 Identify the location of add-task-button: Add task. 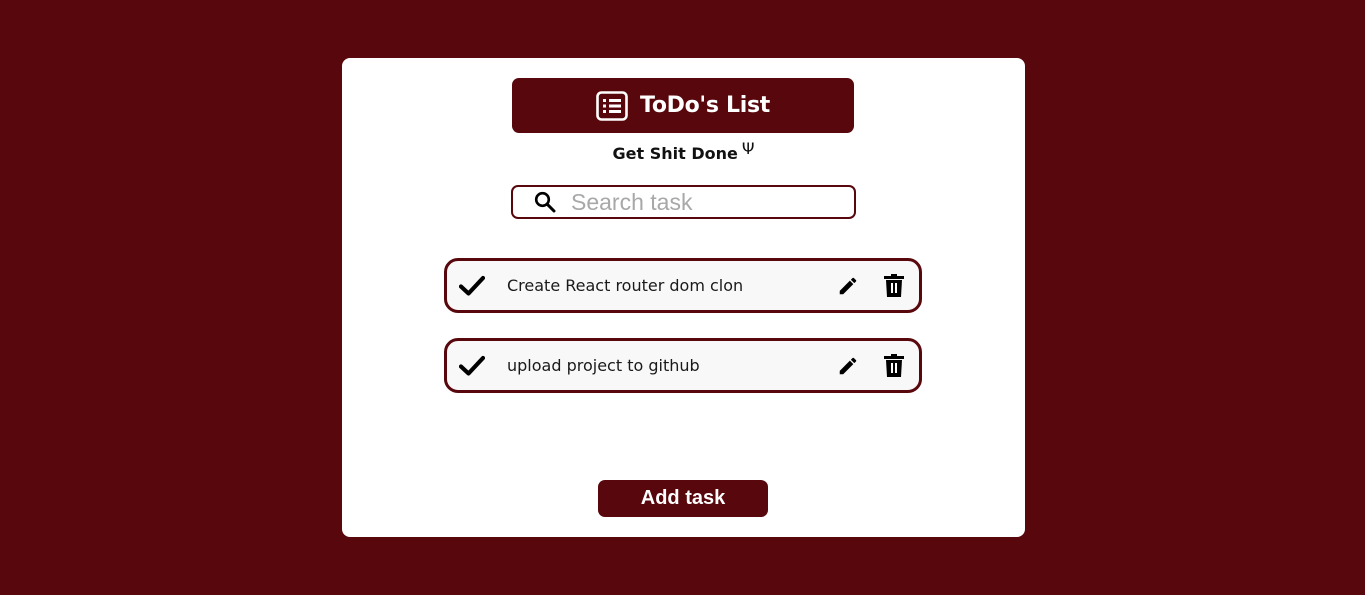
(683, 498).